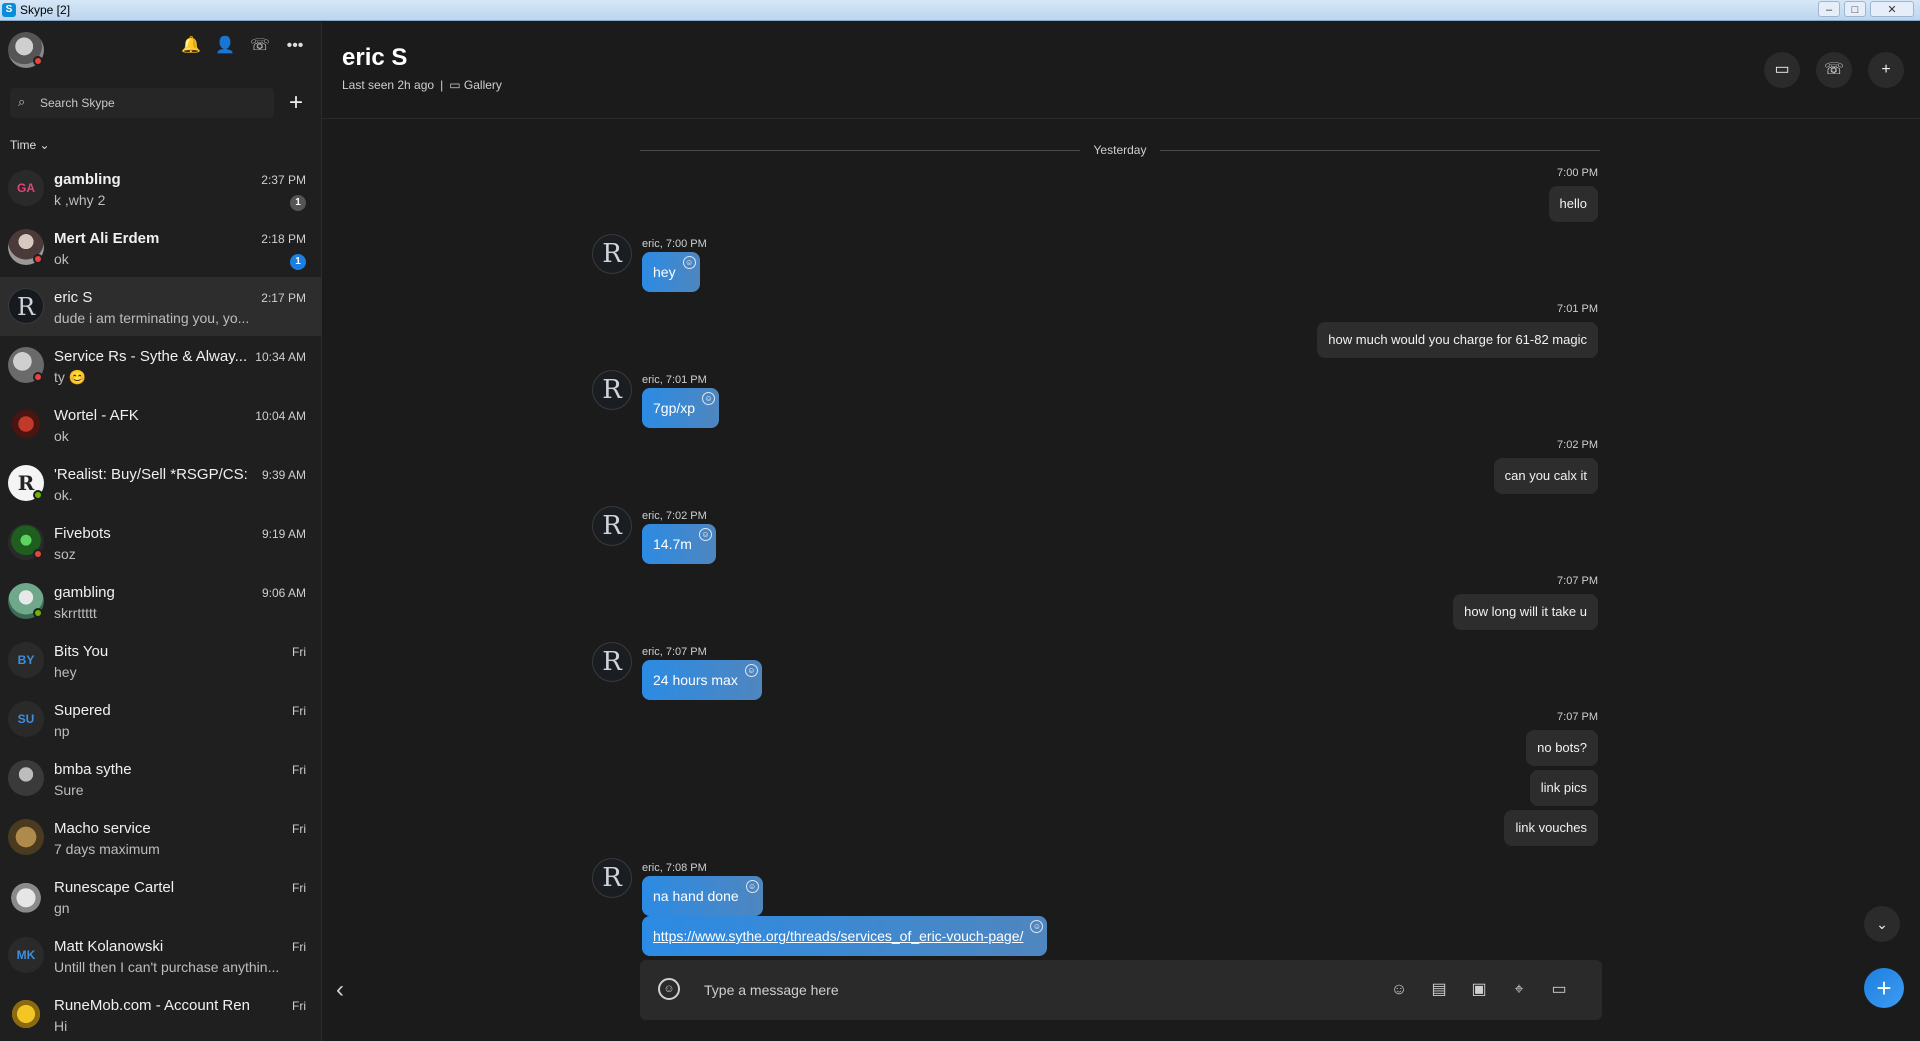  What do you see at coordinates (160, 778) in the screenshot?
I see `contact-list-item: bmba sythe Sure Fri` at bounding box center [160, 778].